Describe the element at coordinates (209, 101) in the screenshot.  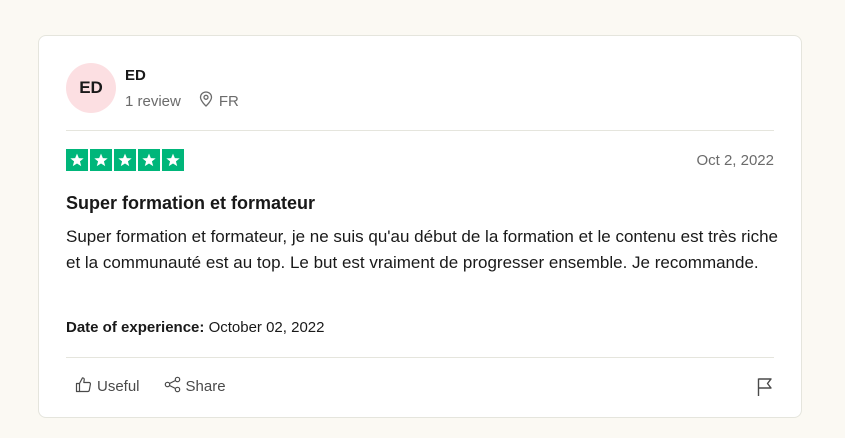
I see `location-pin-icon` at that location.